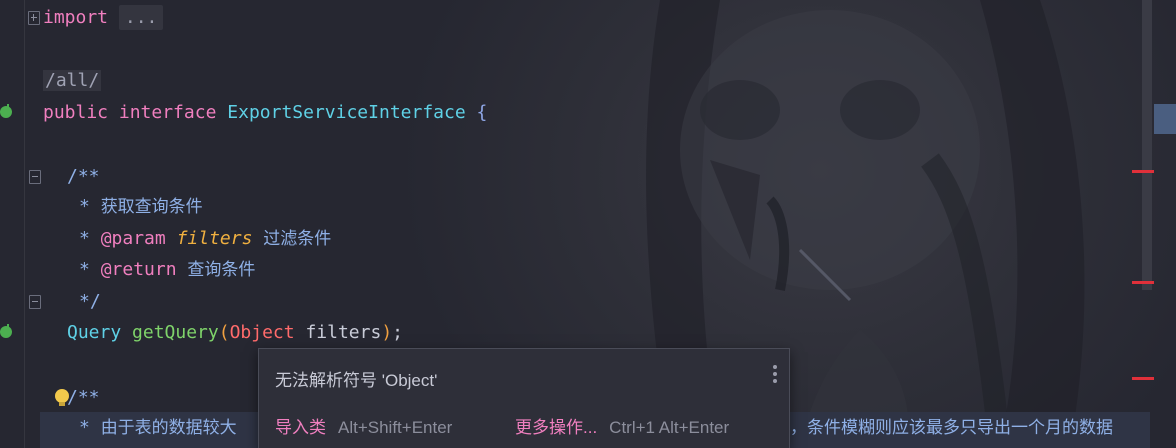 This screenshot has height=448, width=1176. I want to click on code-line-doc-desc: * 获取查询条件, so click(141, 207).